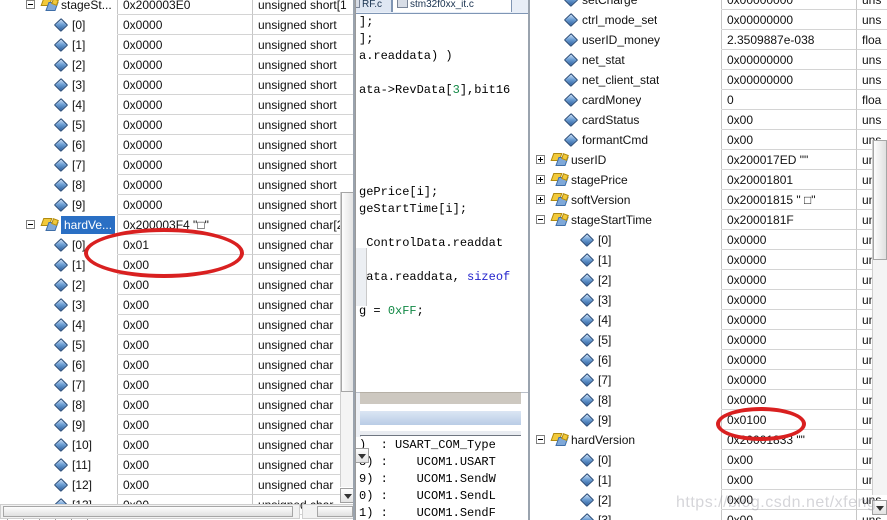 This screenshot has height=520, width=887. I want to click on editor-vertical-scrollbar, so click(361, 277).